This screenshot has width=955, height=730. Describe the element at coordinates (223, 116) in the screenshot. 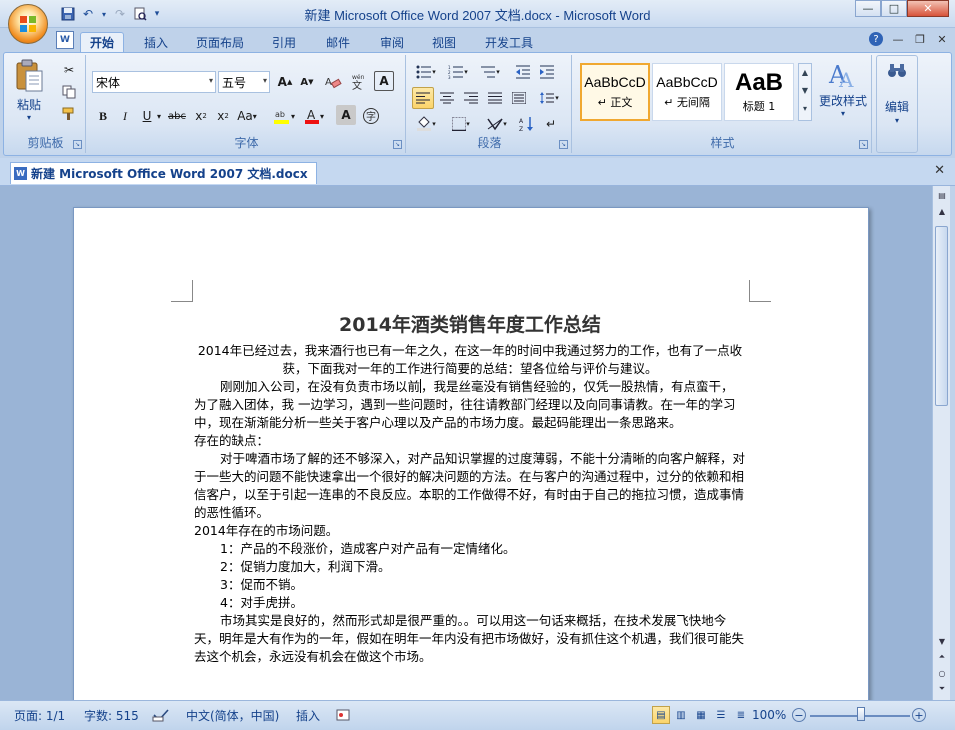

I see `superscript-icon: x2` at that location.